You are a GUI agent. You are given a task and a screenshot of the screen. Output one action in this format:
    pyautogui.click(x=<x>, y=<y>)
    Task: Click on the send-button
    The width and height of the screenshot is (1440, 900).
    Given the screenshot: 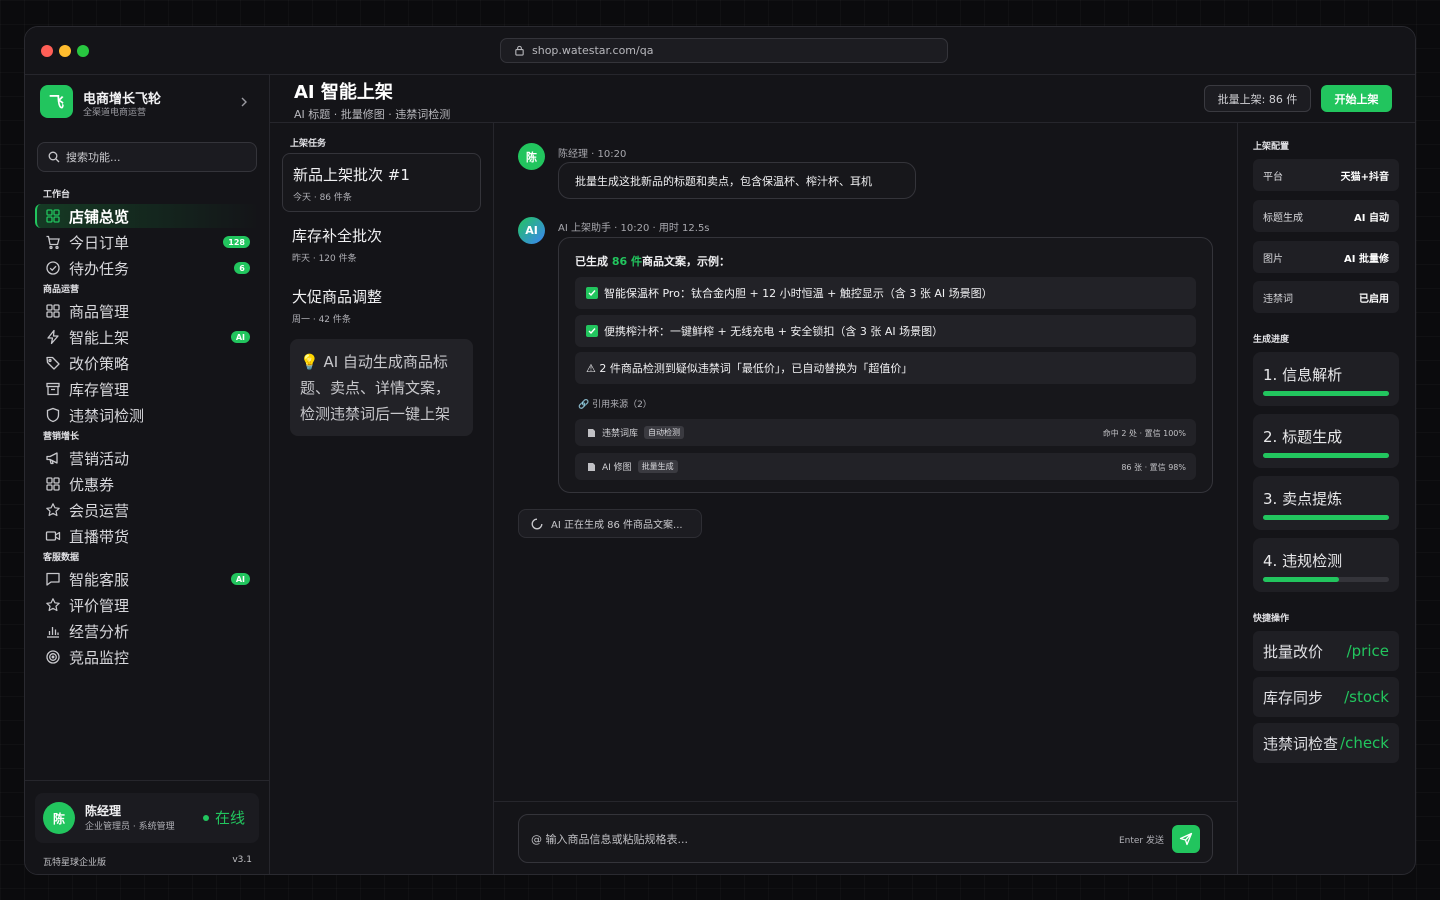 What is the action you would take?
    pyautogui.click(x=1186, y=839)
    